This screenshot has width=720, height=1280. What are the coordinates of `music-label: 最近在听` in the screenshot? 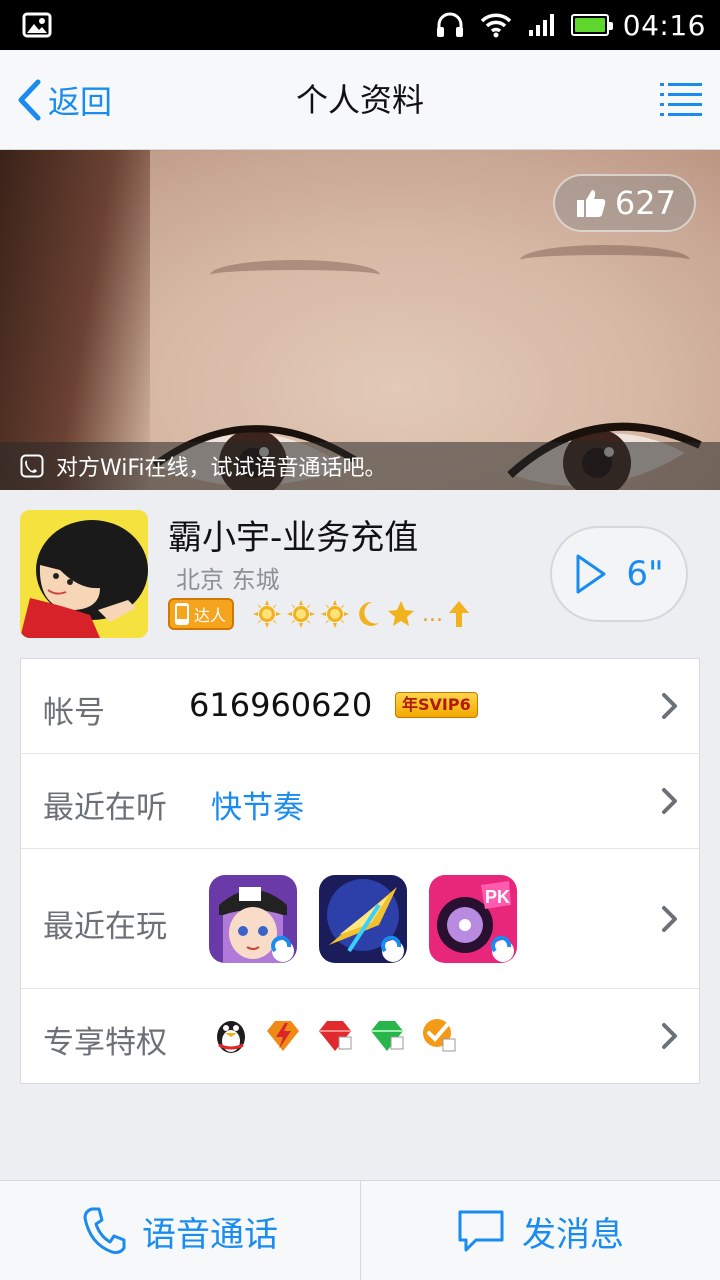 It's located at (105, 808).